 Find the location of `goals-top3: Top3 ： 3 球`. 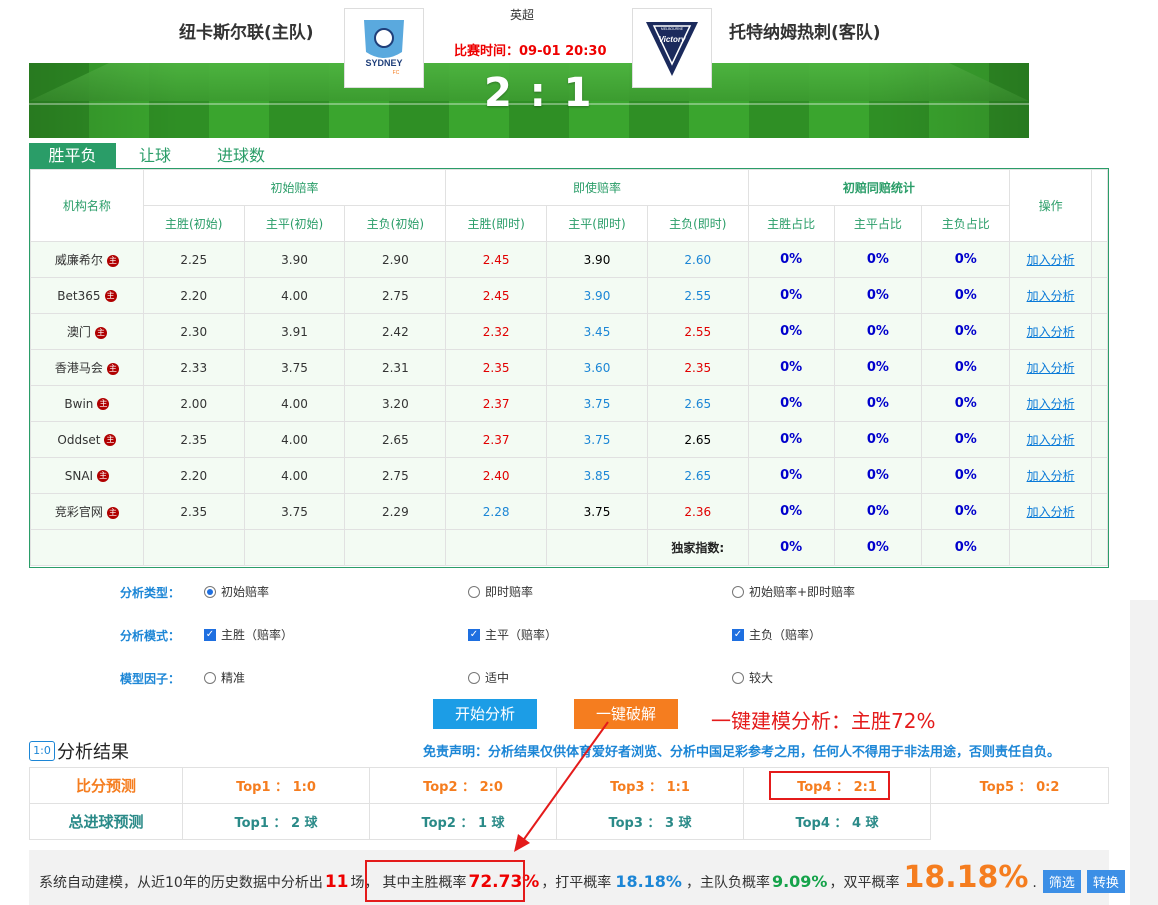

goals-top3: Top3 ： 3 球 is located at coordinates (650, 821).